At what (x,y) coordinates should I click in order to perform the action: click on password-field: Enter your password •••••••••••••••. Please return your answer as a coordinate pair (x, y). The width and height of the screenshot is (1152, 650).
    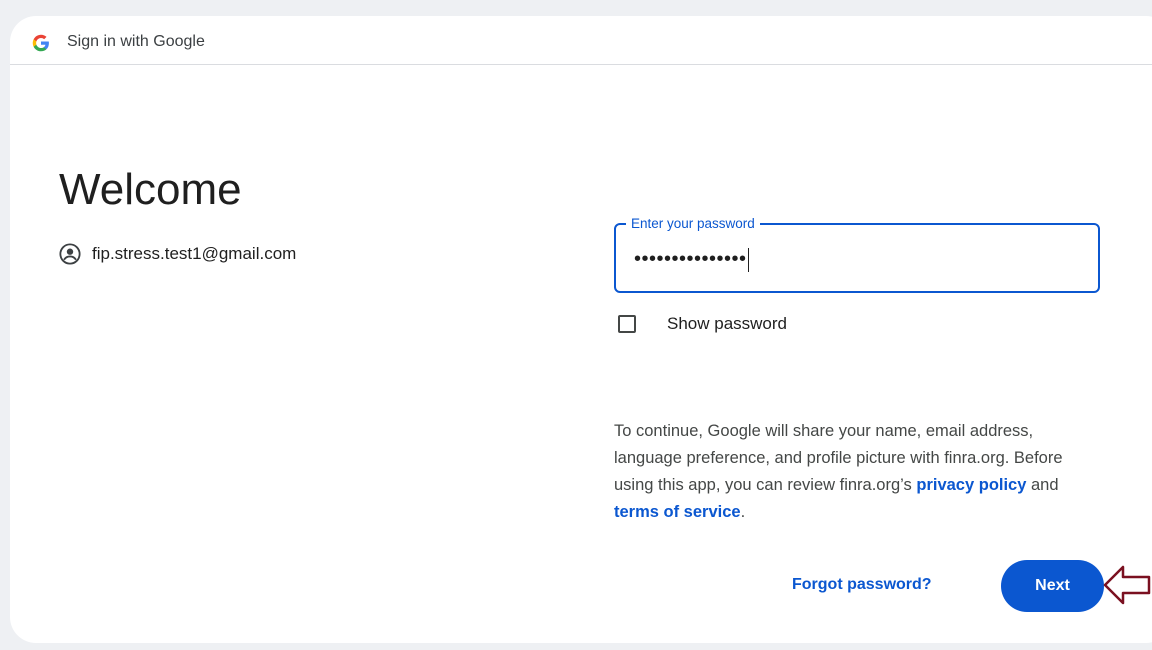
    Looking at the image, I should click on (857, 254).